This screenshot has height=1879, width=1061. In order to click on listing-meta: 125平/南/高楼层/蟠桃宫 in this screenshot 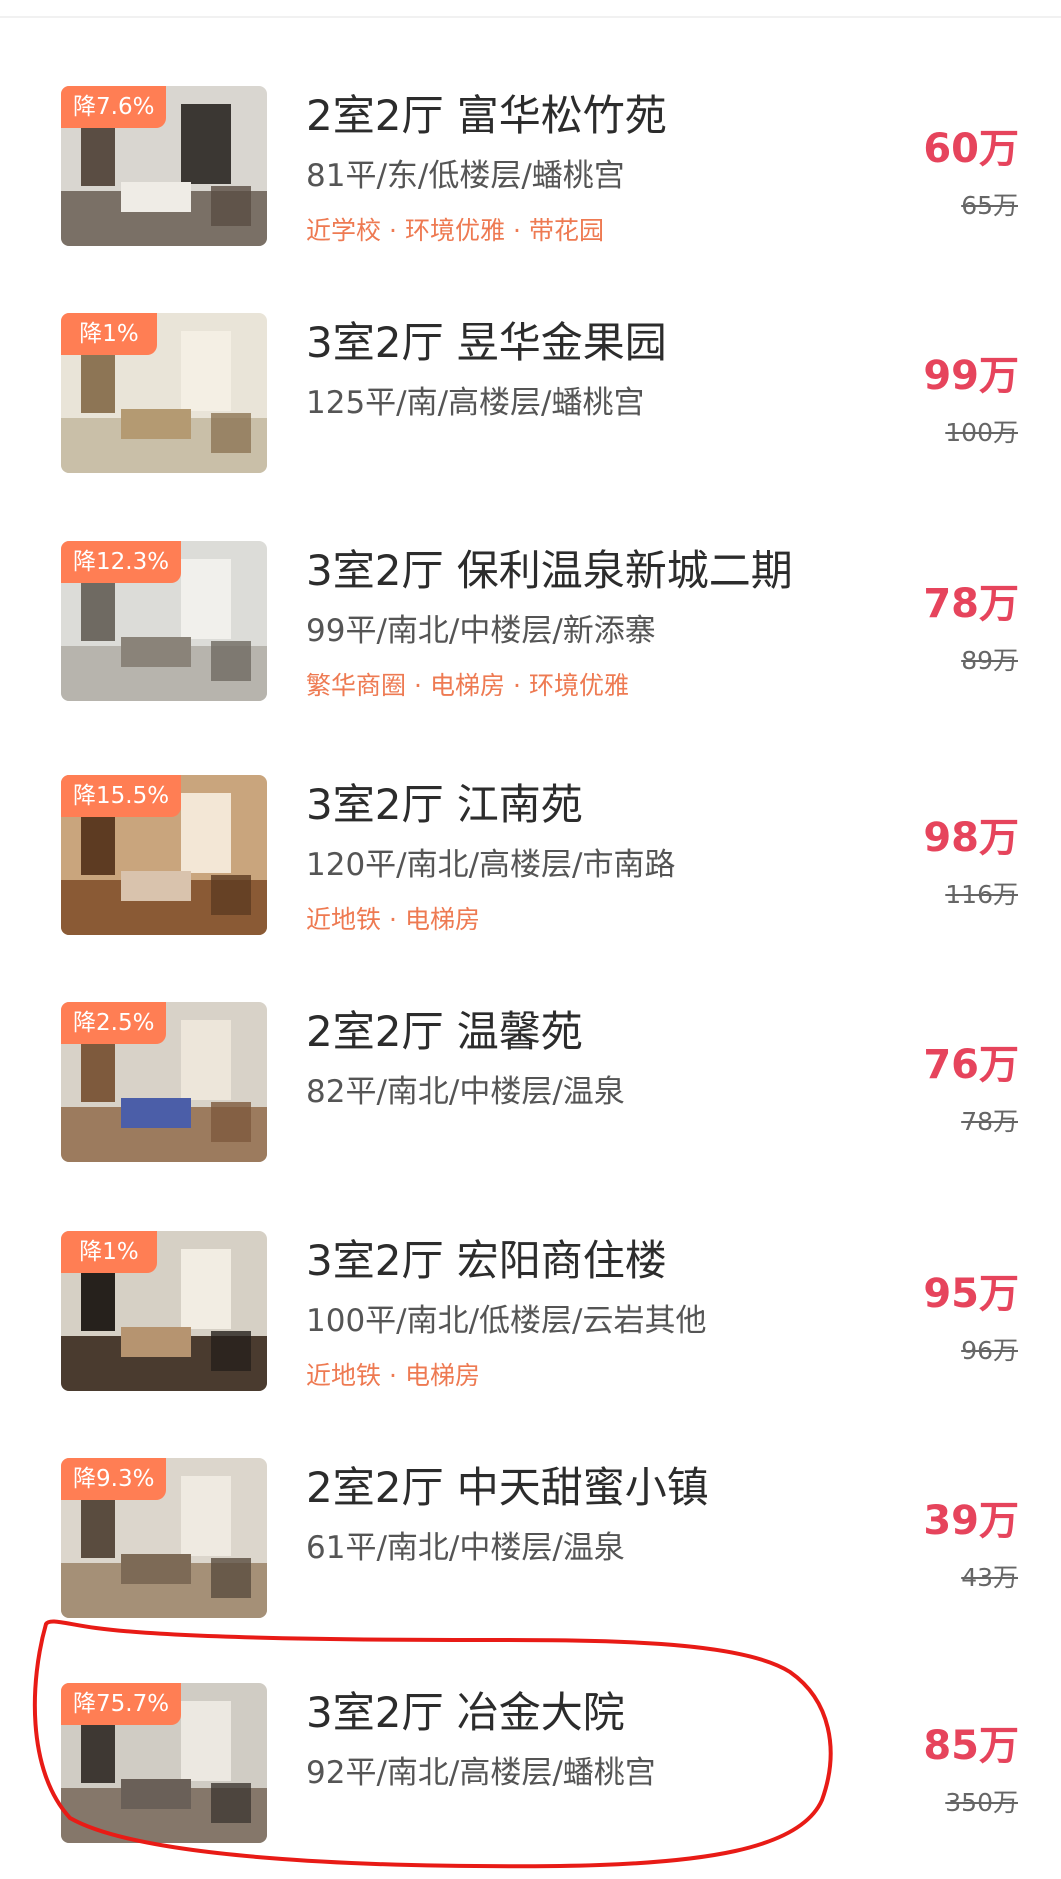, I will do `click(475, 403)`.